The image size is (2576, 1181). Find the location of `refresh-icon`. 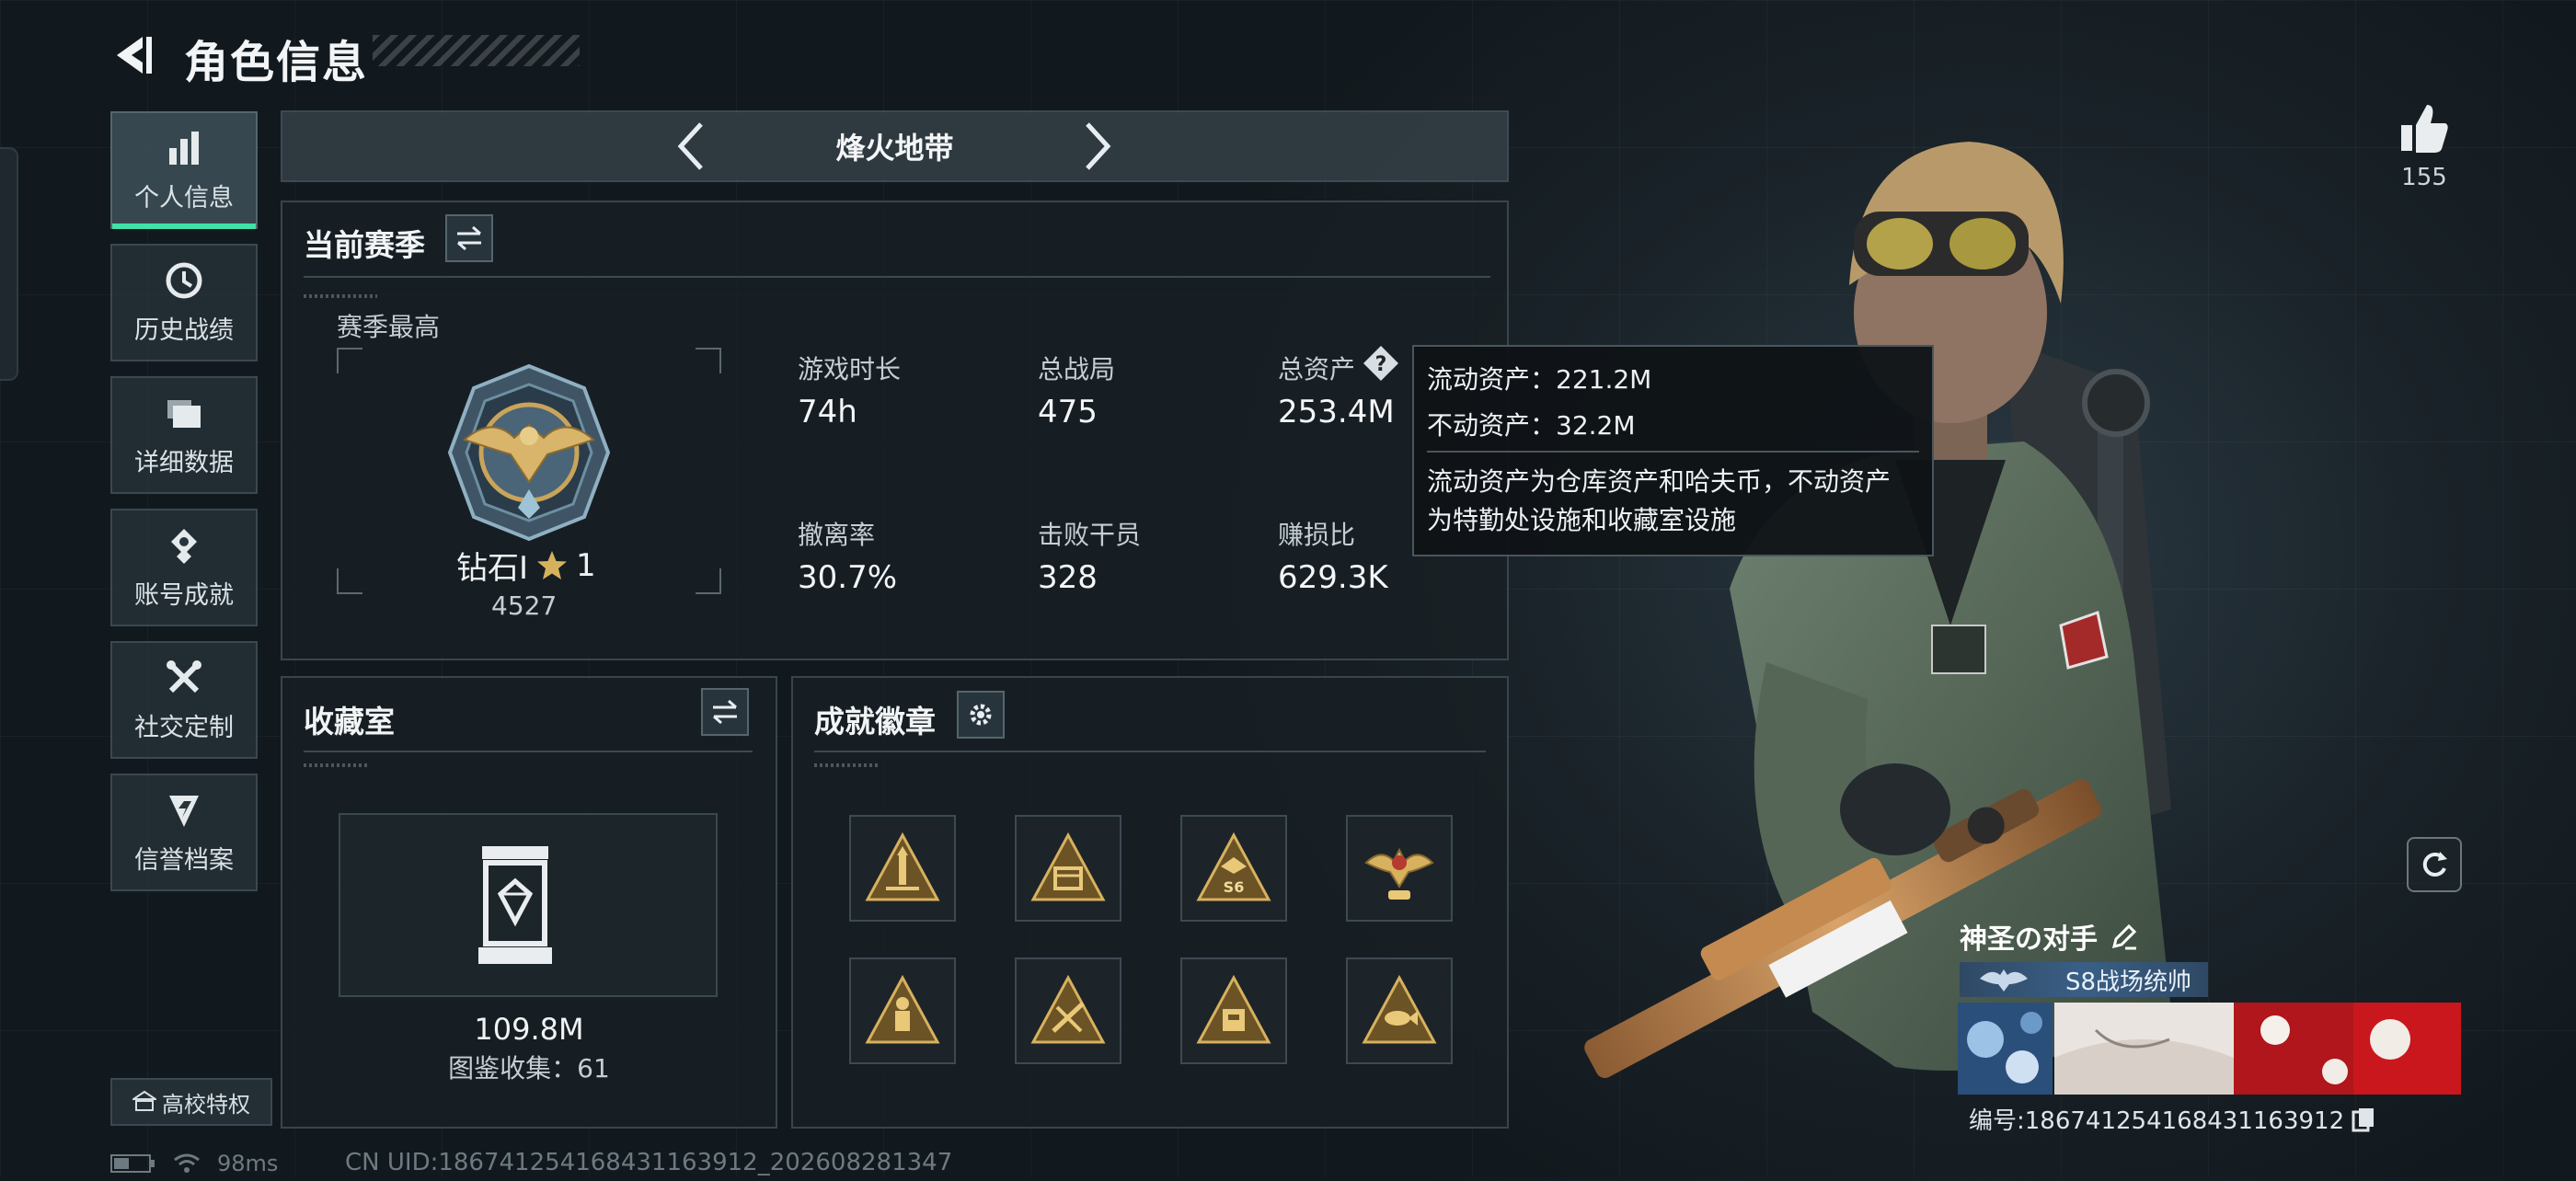

refresh-icon is located at coordinates (2434, 864).